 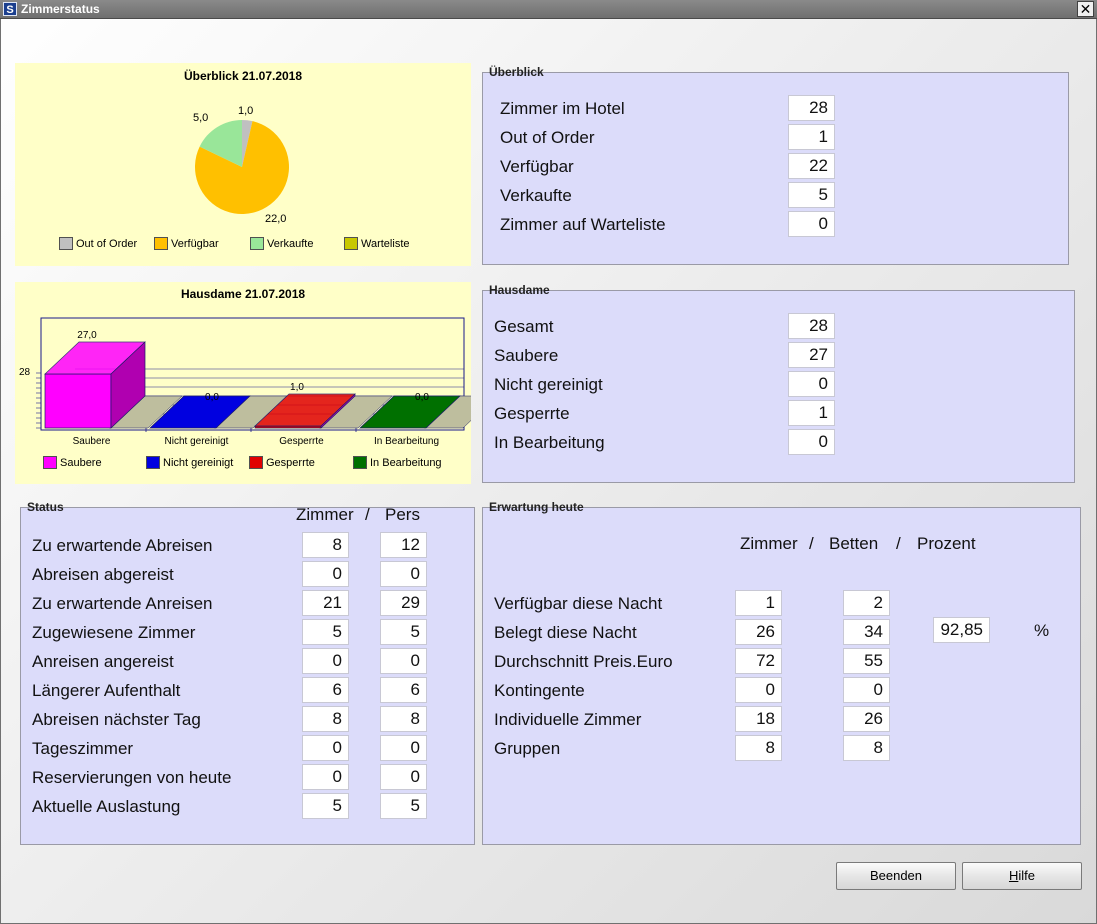 I want to click on overview-label: Zimmer auf Warteliste, so click(x=583, y=224).